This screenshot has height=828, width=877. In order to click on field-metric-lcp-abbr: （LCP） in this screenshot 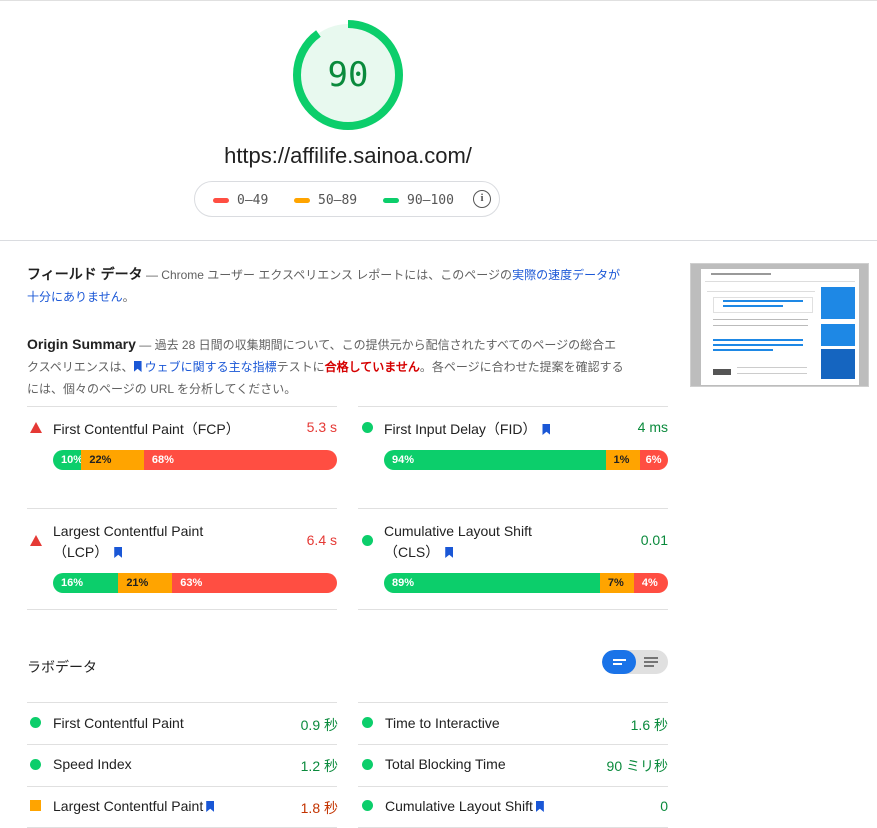, I will do `click(81, 552)`.